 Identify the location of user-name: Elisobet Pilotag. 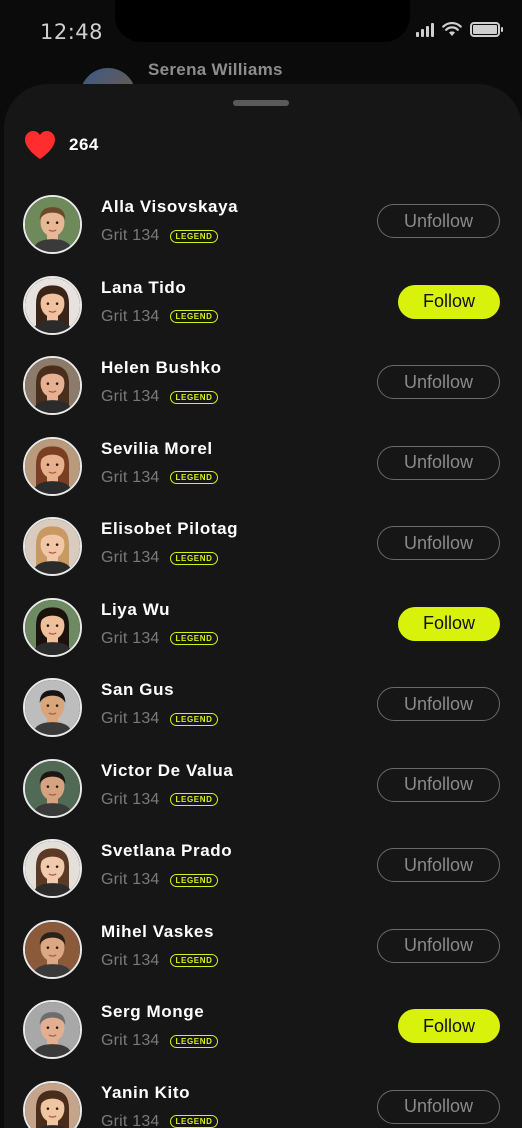
(169, 529).